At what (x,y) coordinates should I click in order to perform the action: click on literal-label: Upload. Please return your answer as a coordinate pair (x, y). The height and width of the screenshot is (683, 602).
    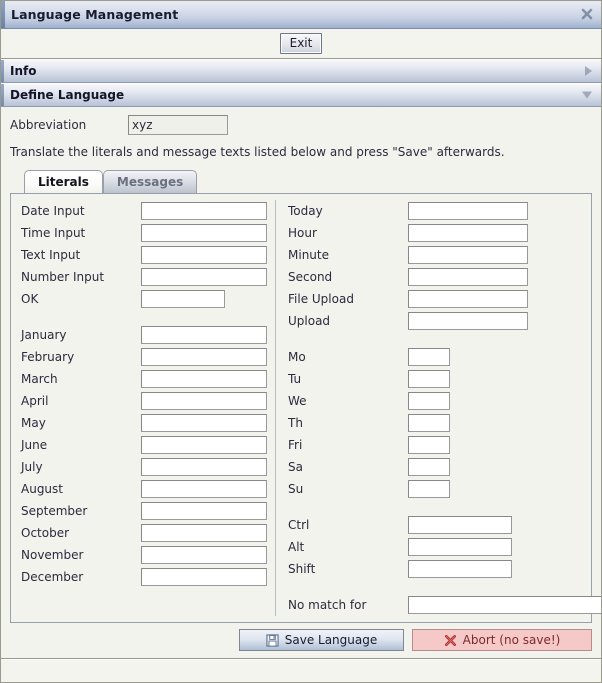
    Looking at the image, I should click on (309, 321).